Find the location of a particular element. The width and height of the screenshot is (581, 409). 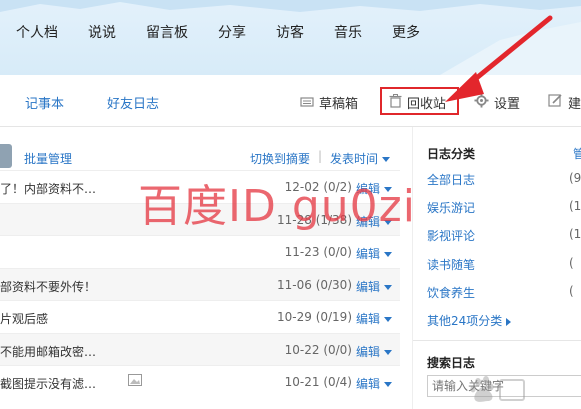

entry-meta: 12-02 (0/2) is located at coordinates (311, 187).